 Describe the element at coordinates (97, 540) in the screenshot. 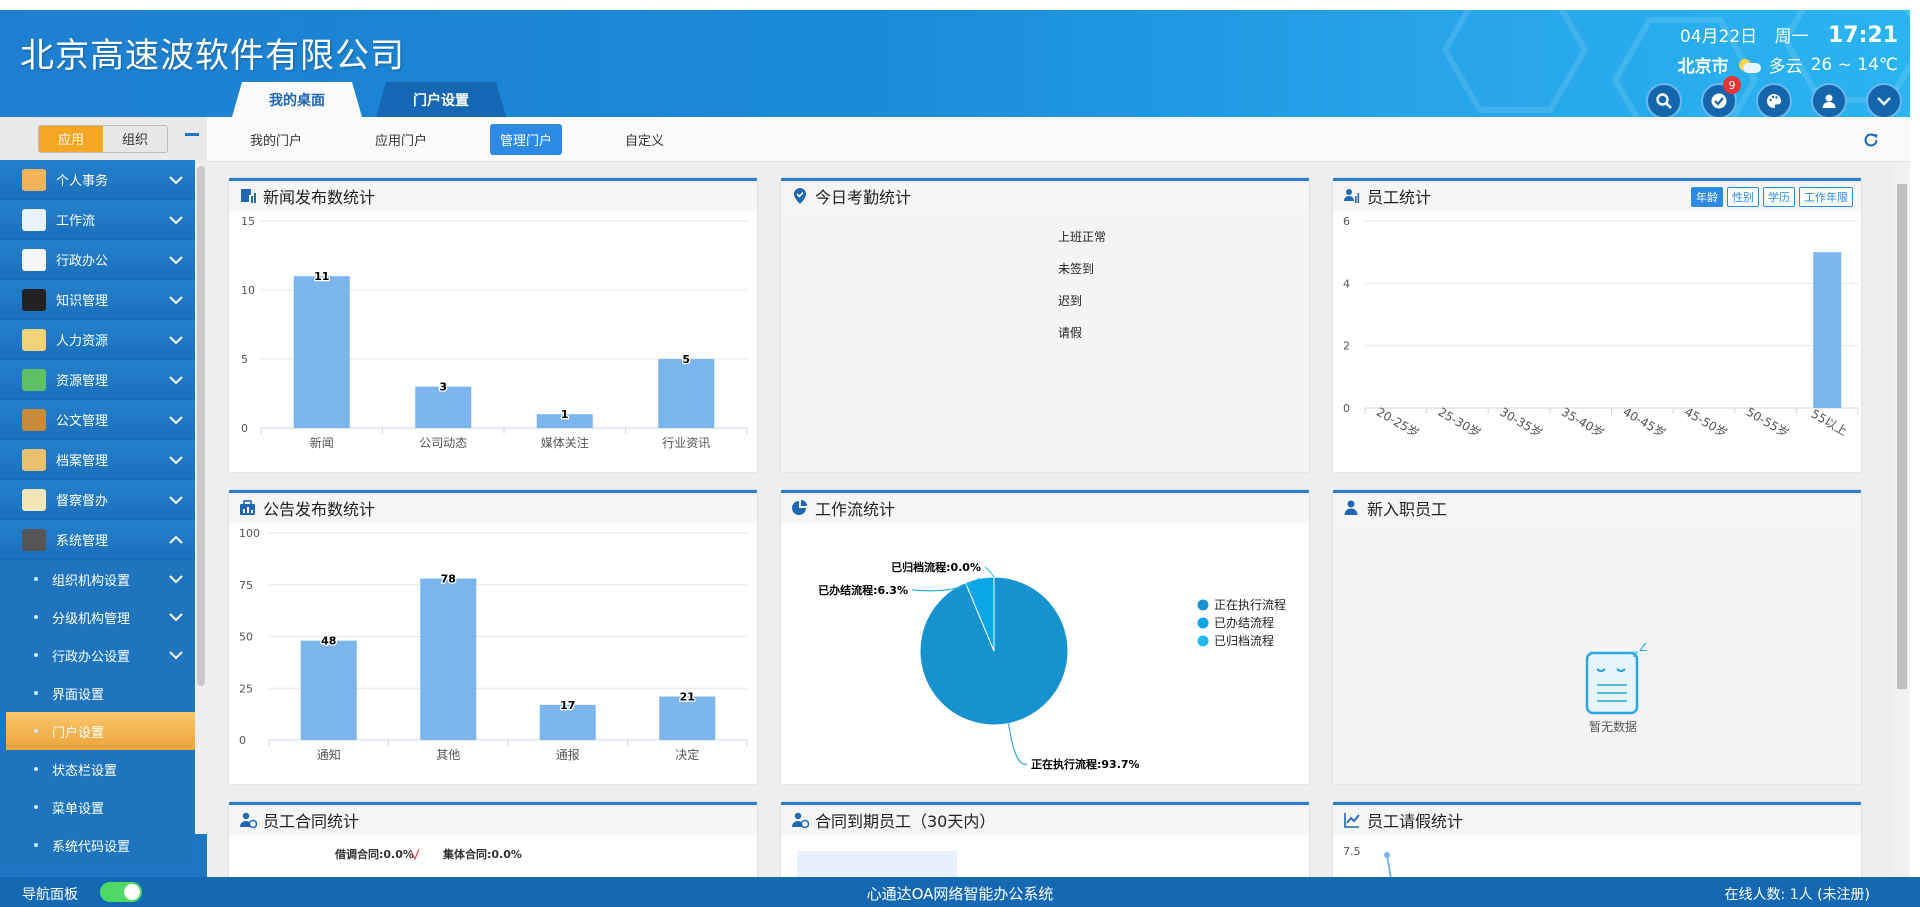

I see `sidebar-item-10: 系统管理` at that location.